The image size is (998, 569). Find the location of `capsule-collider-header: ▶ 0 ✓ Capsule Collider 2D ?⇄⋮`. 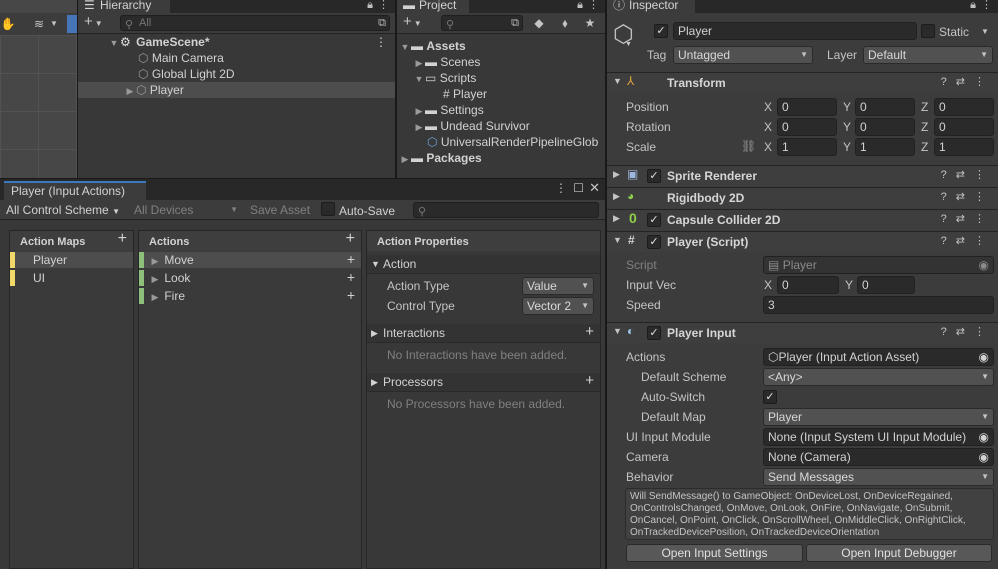

capsule-collider-header: ▶ 0 ✓ Capsule Collider 2D ?⇄⋮ is located at coordinates (802, 219).